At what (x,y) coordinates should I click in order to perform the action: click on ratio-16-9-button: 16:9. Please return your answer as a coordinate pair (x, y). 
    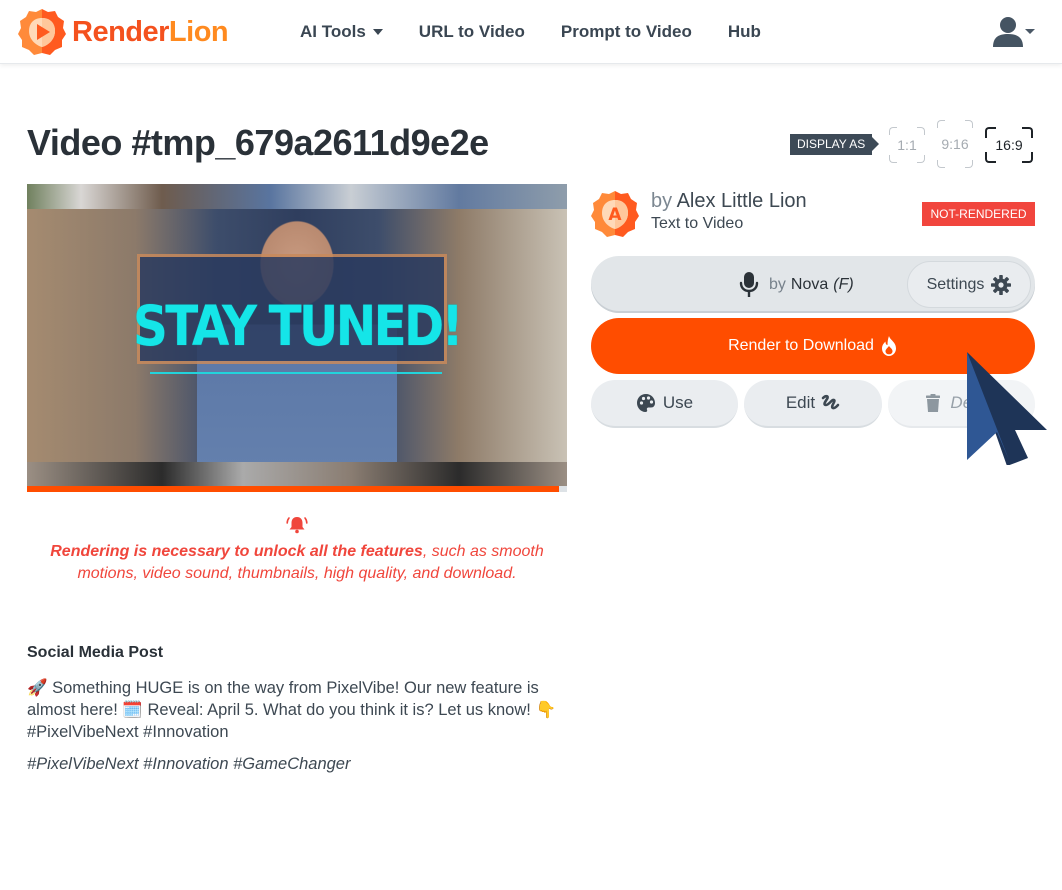
    Looking at the image, I should click on (1009, 145).